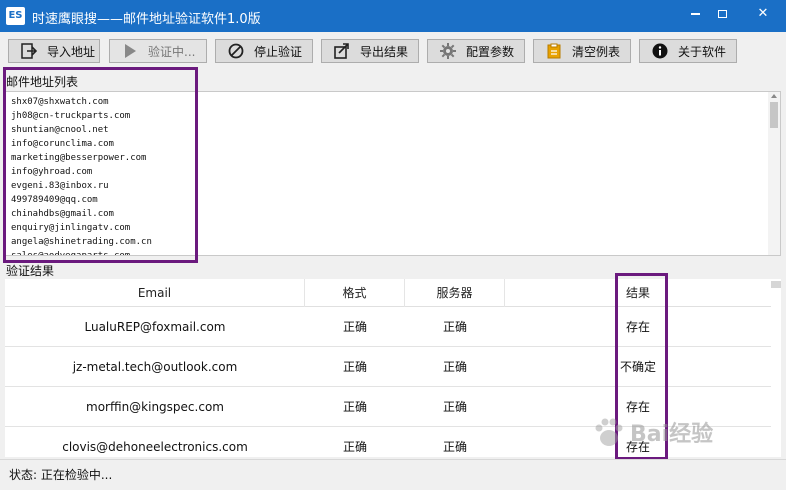 Image resolution: width=786 pixels, height=490 pixels. What do you see at coordinates (130, 51) in the screenshot?
I see `play-icon` at bounding box center [130, 51].